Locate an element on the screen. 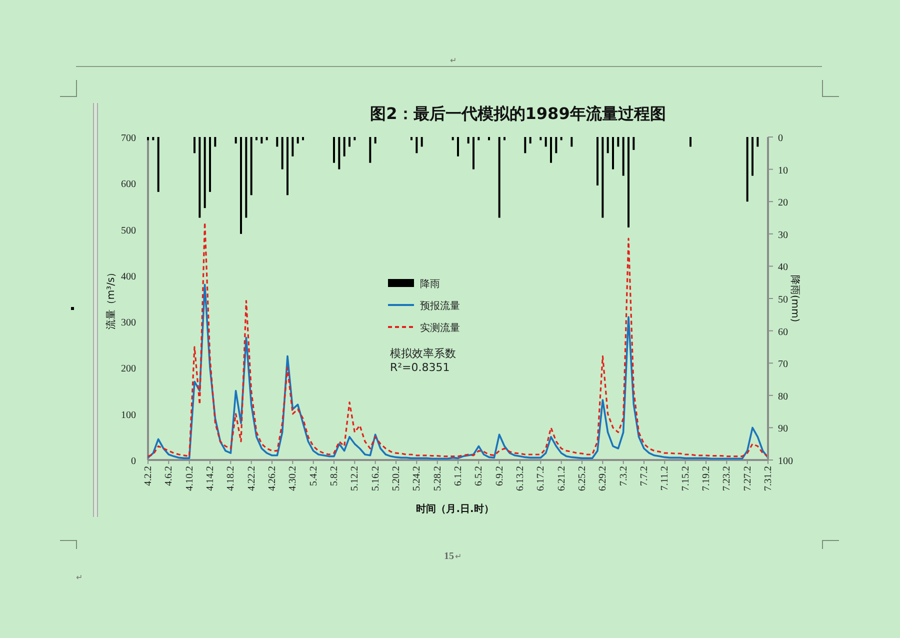  y-tick-label: 300 is located at coordinates (128, 323).